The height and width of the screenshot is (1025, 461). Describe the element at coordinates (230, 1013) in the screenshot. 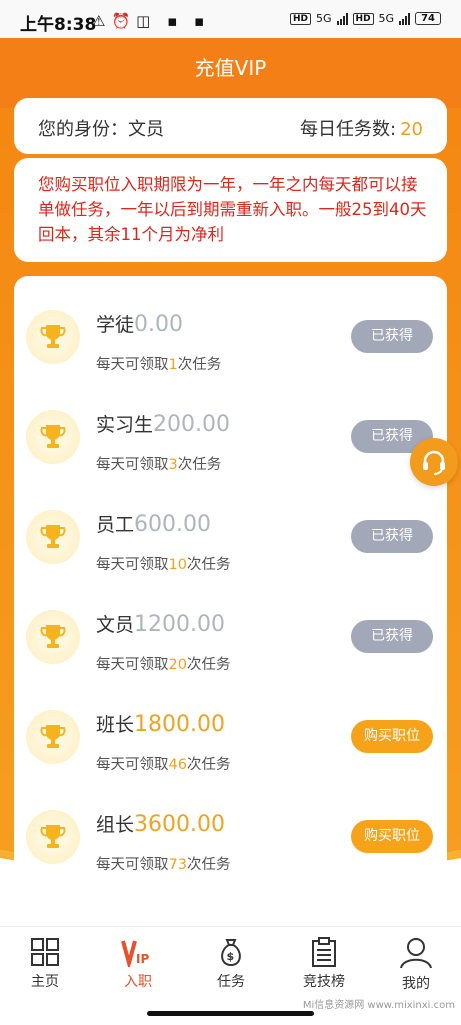

I see `home-indicator` at that location.